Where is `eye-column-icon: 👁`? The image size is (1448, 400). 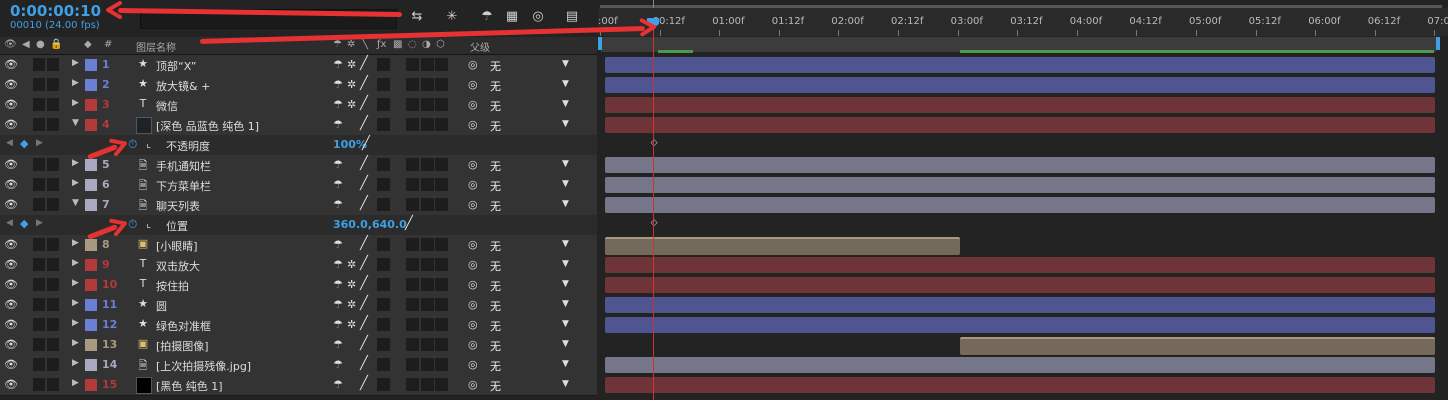 eye-column-icon: 👁 is located at coordinates (10, 44).